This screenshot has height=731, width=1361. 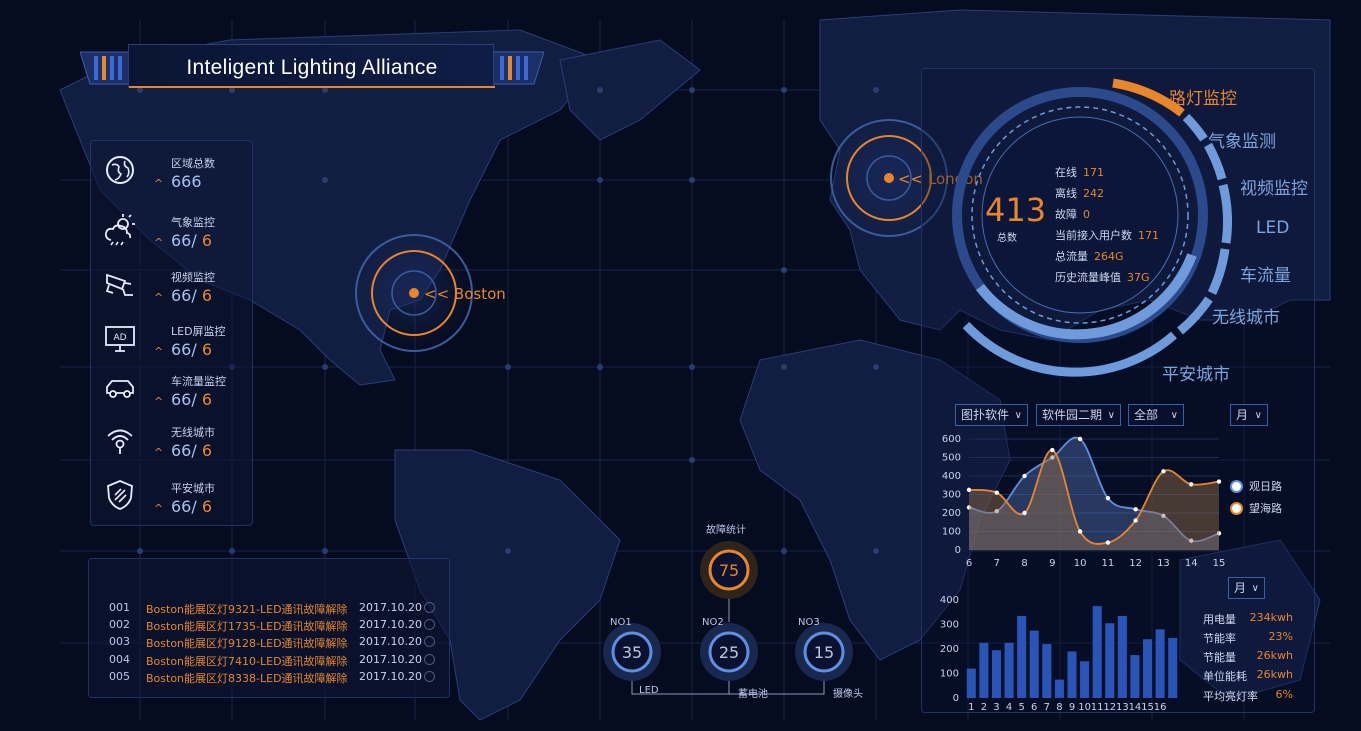 I want to click on stat-weather: 气象监控 ^ 66/ 6, so click(x=172, y=233).